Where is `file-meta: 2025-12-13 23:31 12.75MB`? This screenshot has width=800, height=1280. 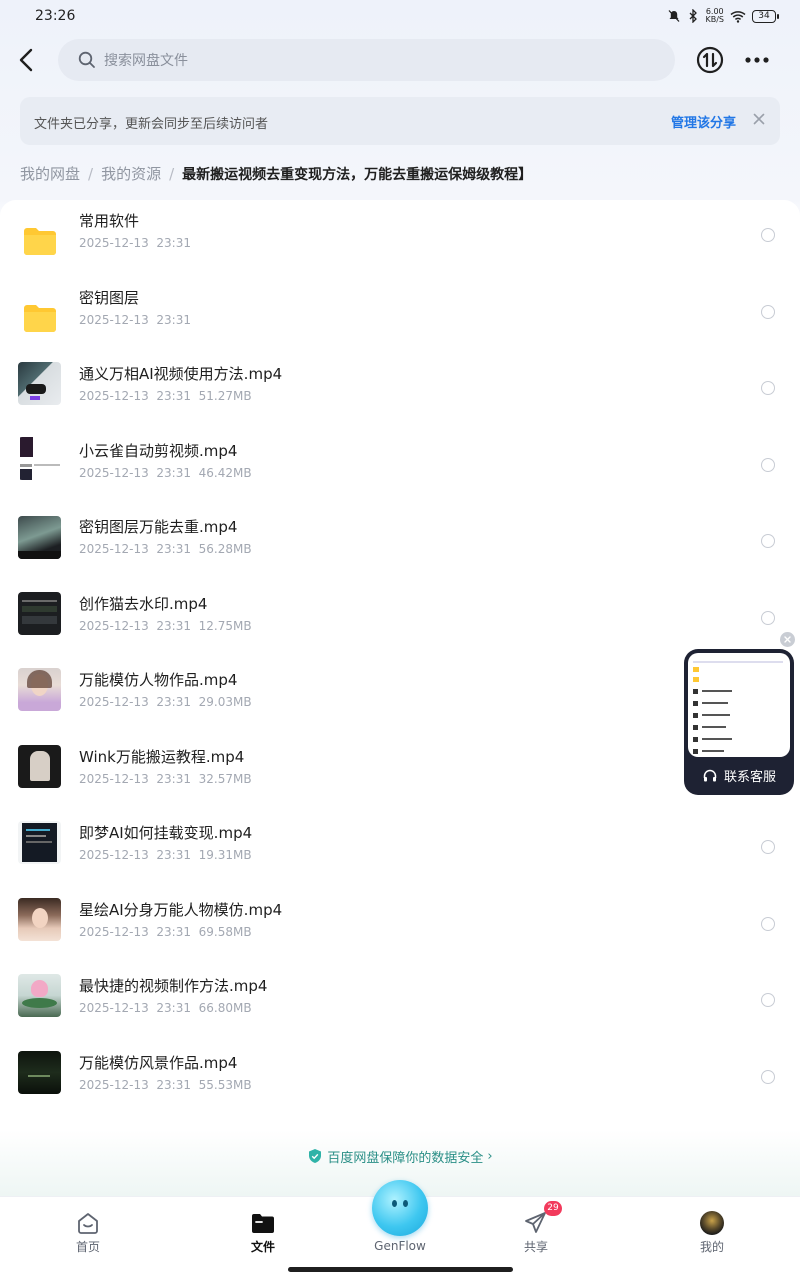 file-meta: 2025-12-13 23:31 12.75MB is located at coordinates (165, 626).